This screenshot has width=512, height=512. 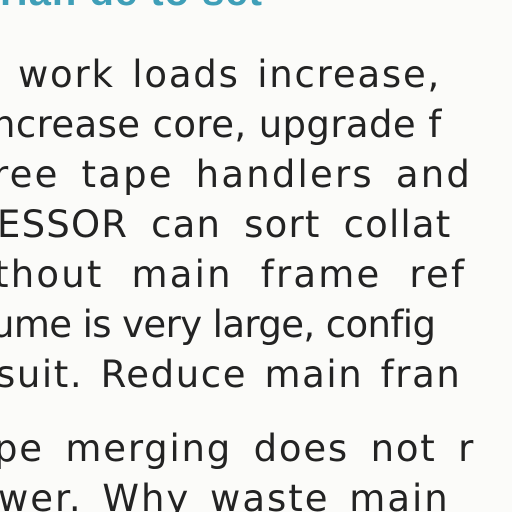 What do you see at coordinates (238, 448) in the screenshot?
I see `text-line: pe merging does not r` at bounding box center [238, 448].